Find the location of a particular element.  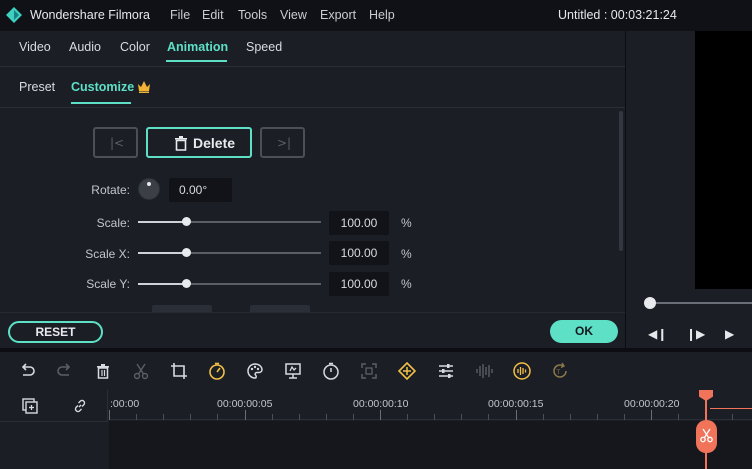

speed-icon is located at coordinates (217, 371).